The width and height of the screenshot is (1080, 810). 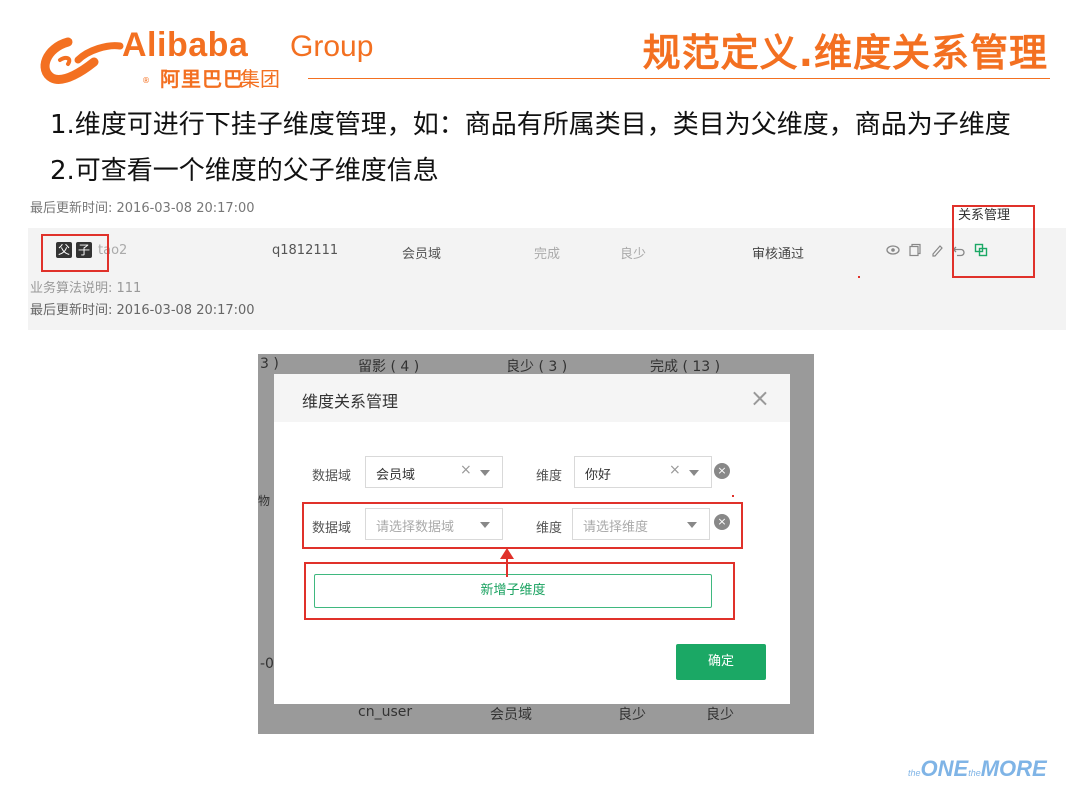 I want to click on review-status: 审核通过, so click(x=778, y=254).